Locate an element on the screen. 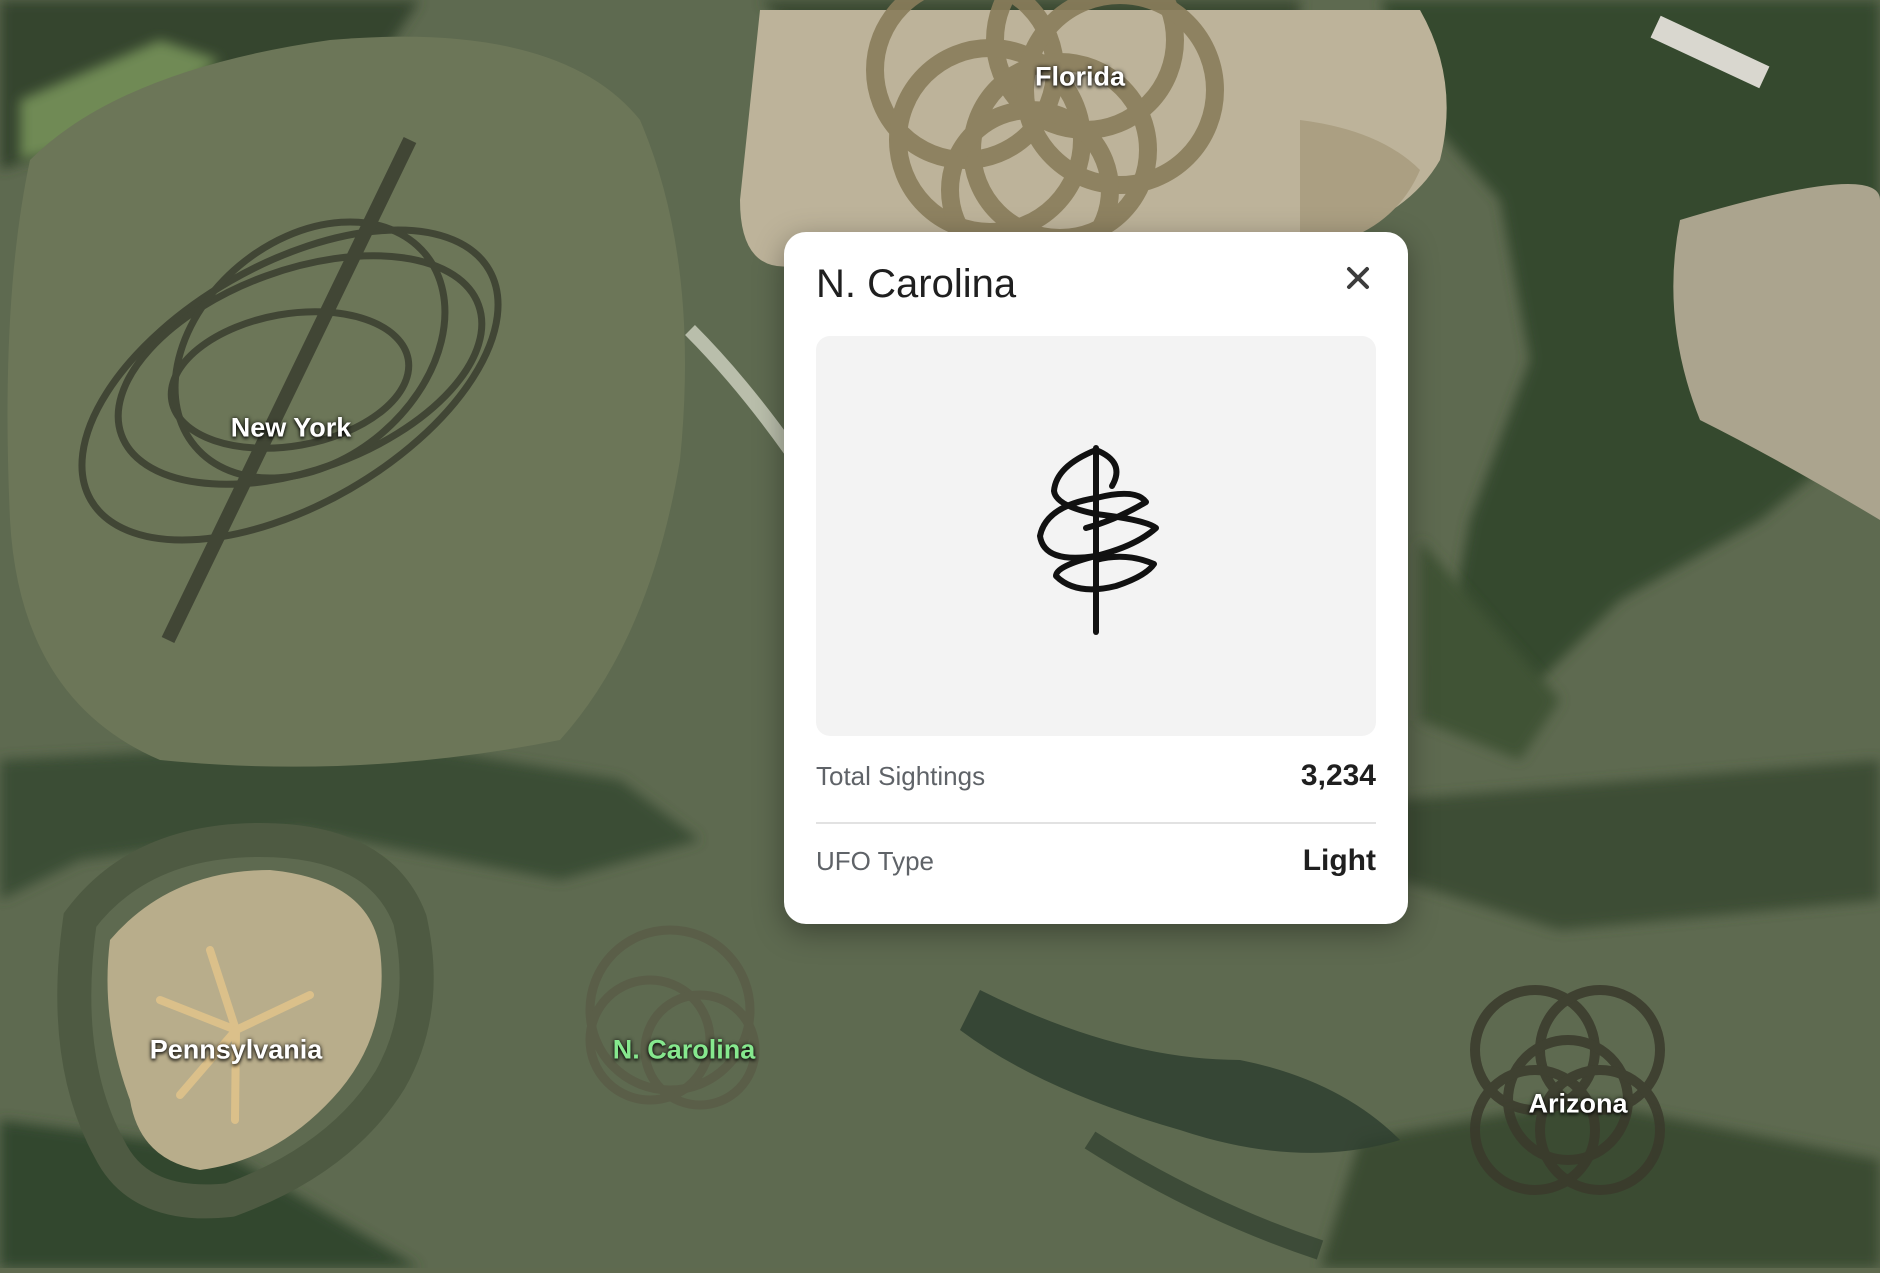  popup-title: N. Carolina is located at coordinates (916, 284).